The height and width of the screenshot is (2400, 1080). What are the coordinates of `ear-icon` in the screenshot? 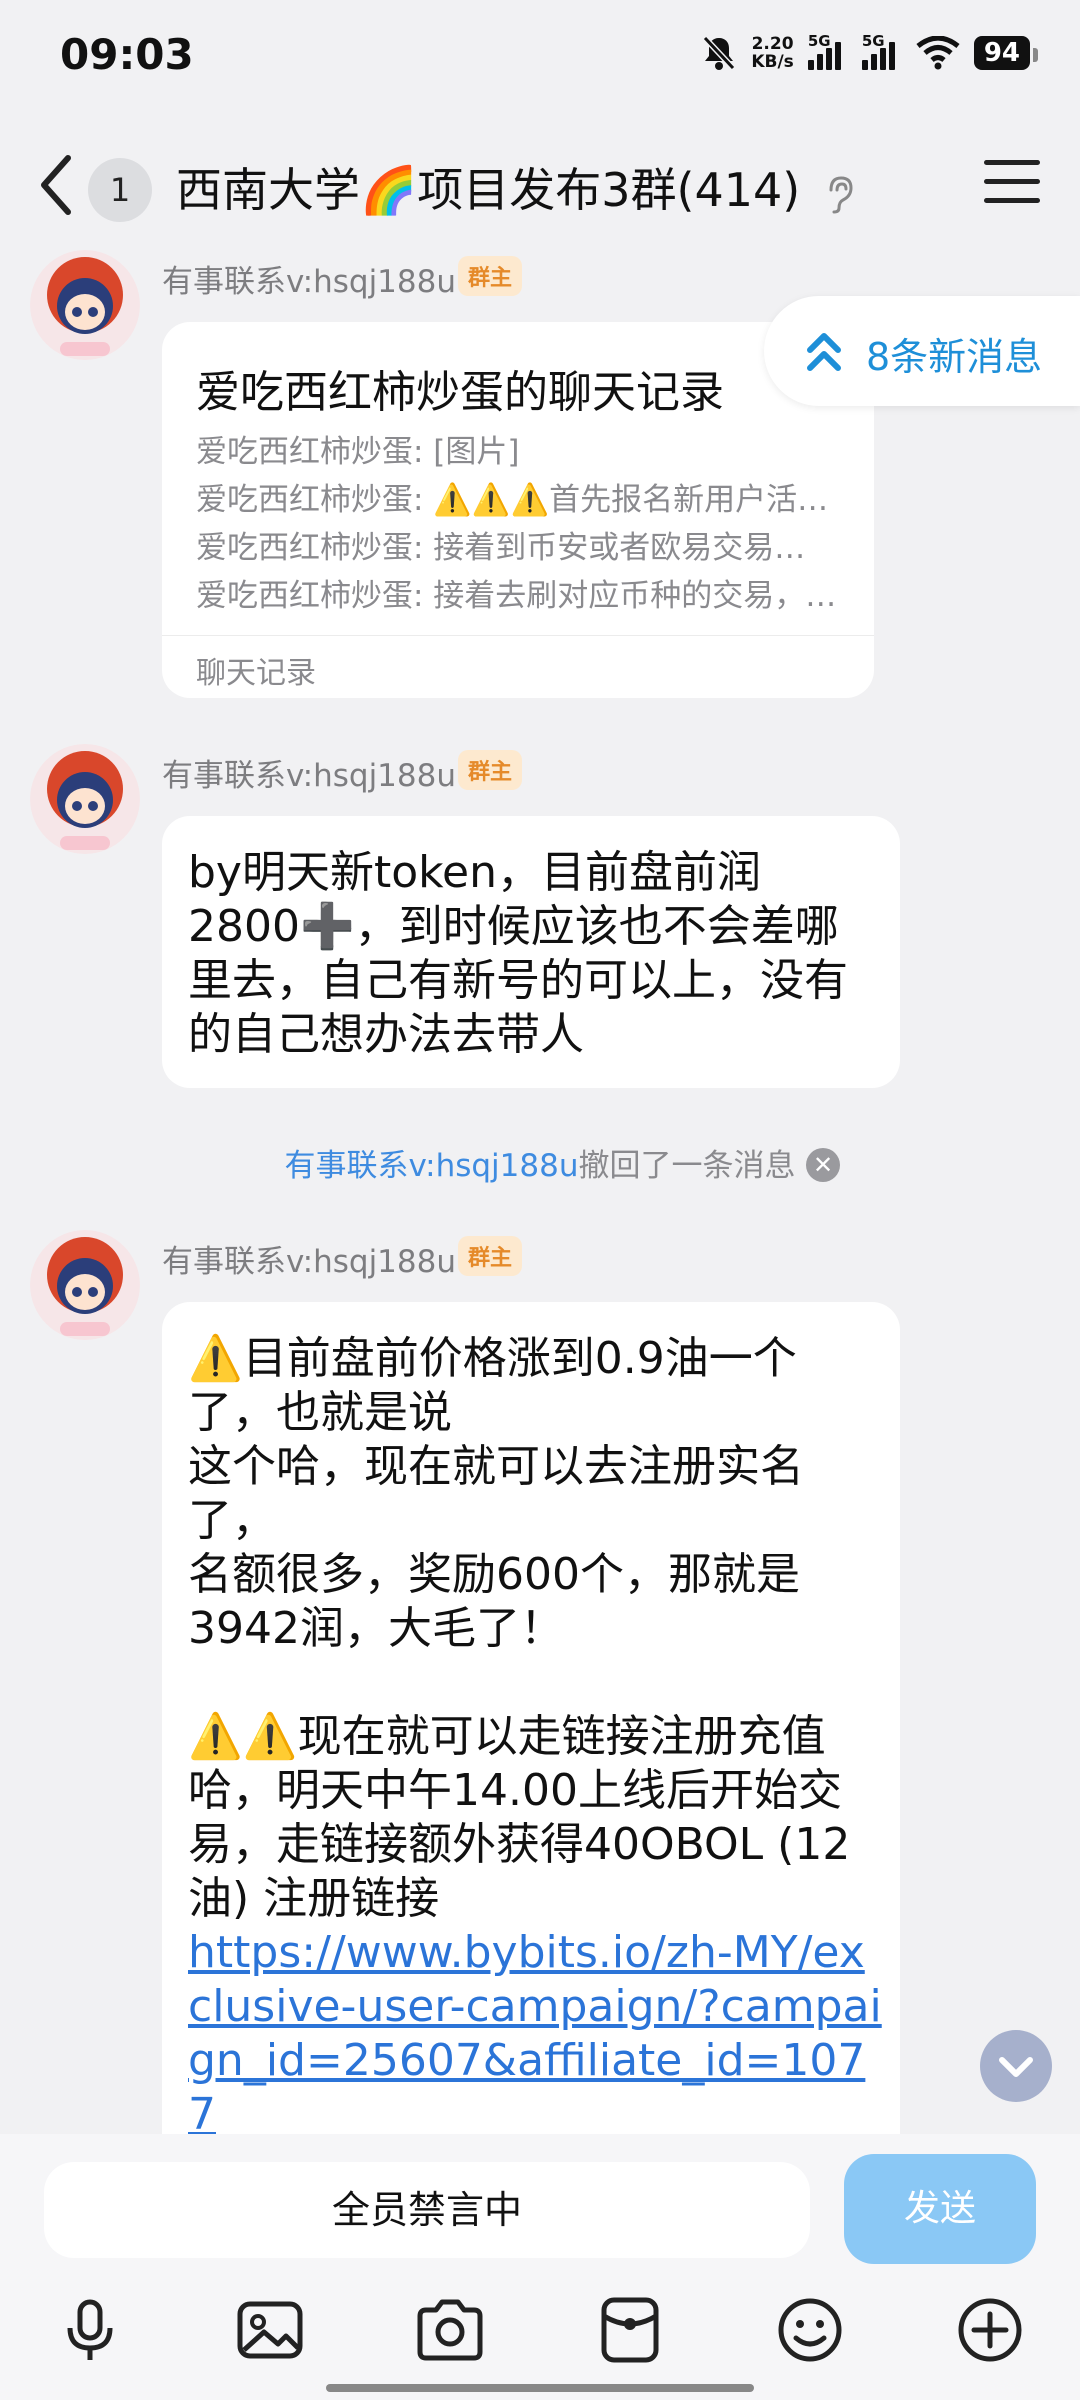 It's located at (841, 194).